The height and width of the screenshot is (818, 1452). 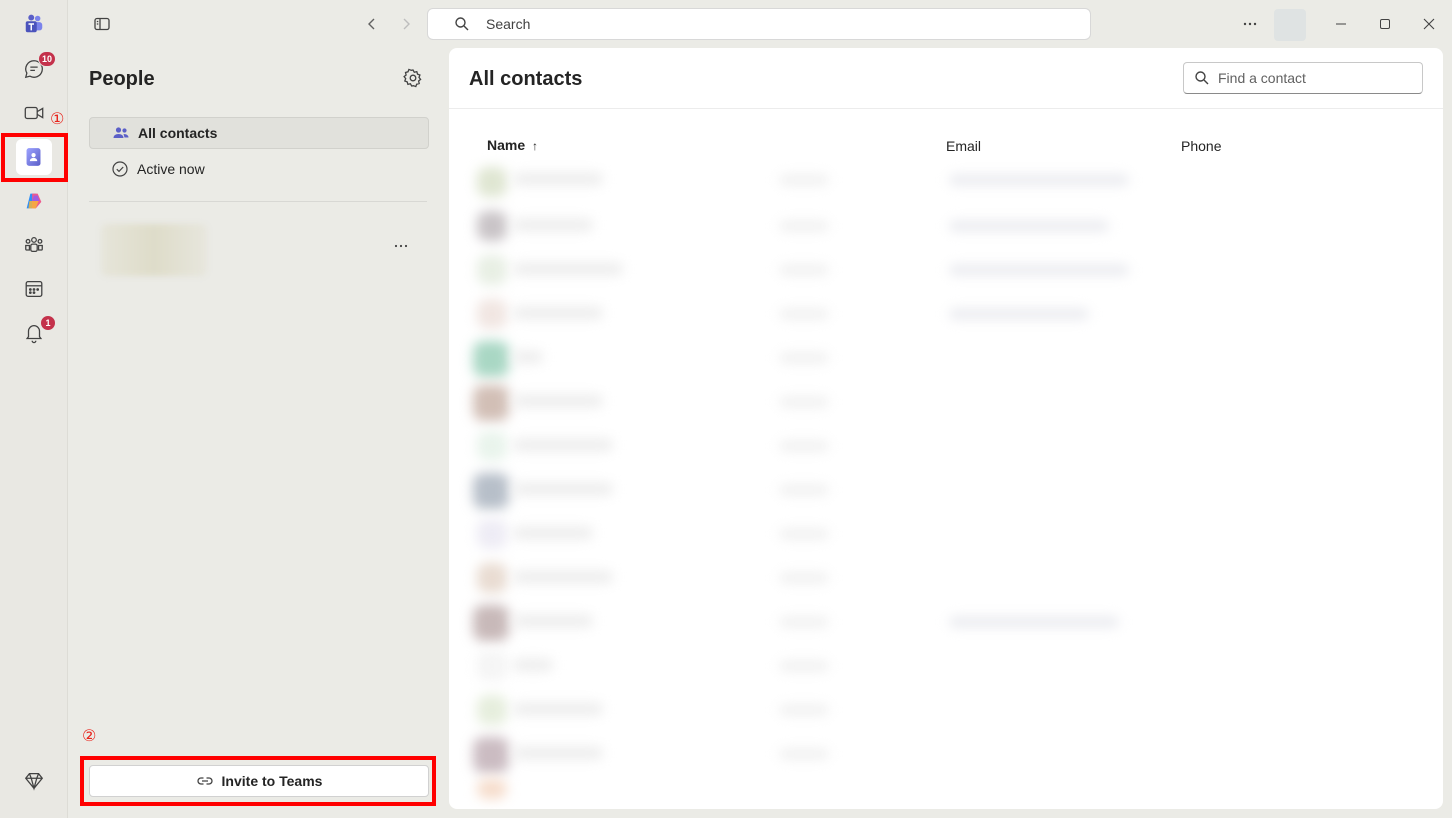 I want to click on main-title: All contacts, so click(x=526, y=79).